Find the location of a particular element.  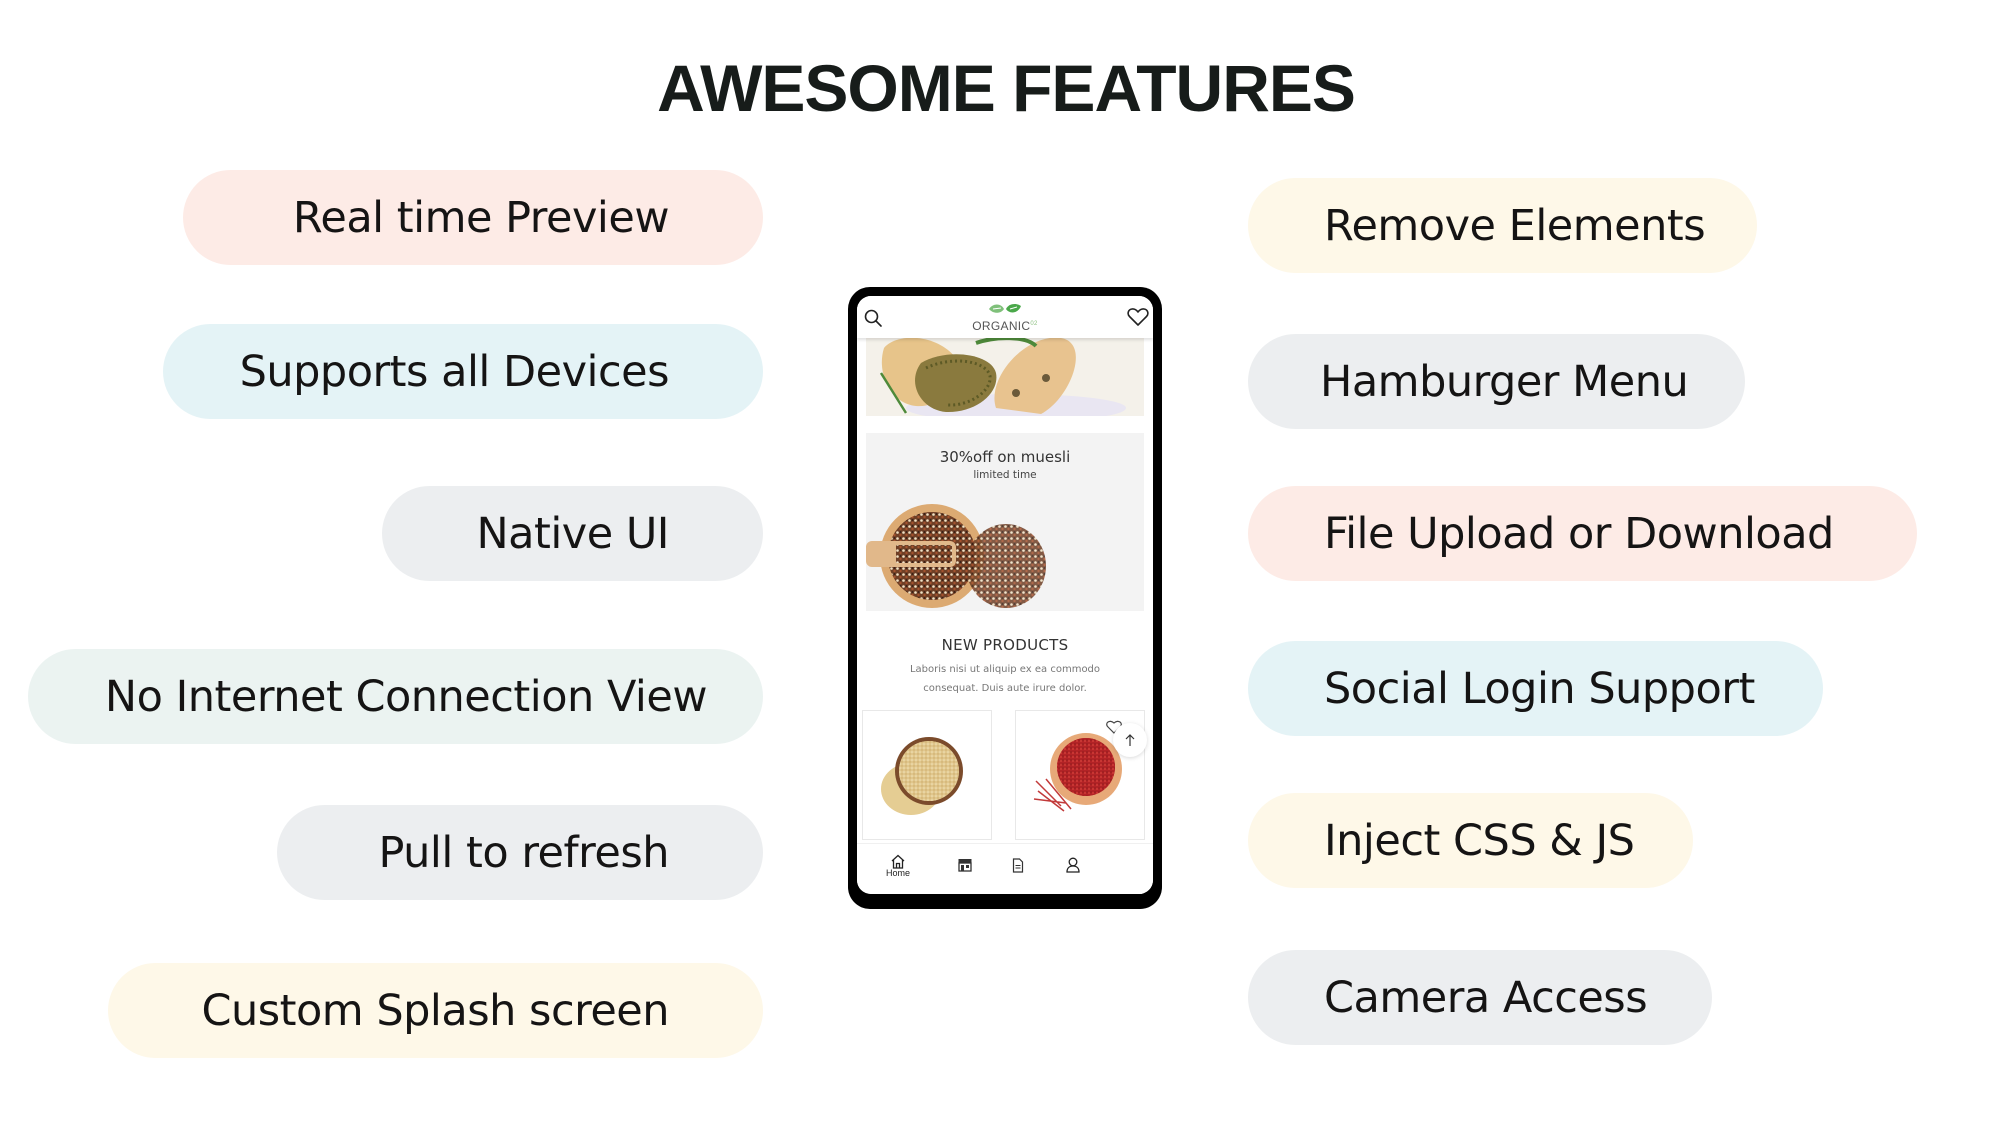

feature-label: Hamburger Menu is located at coordinates (1504, 381).